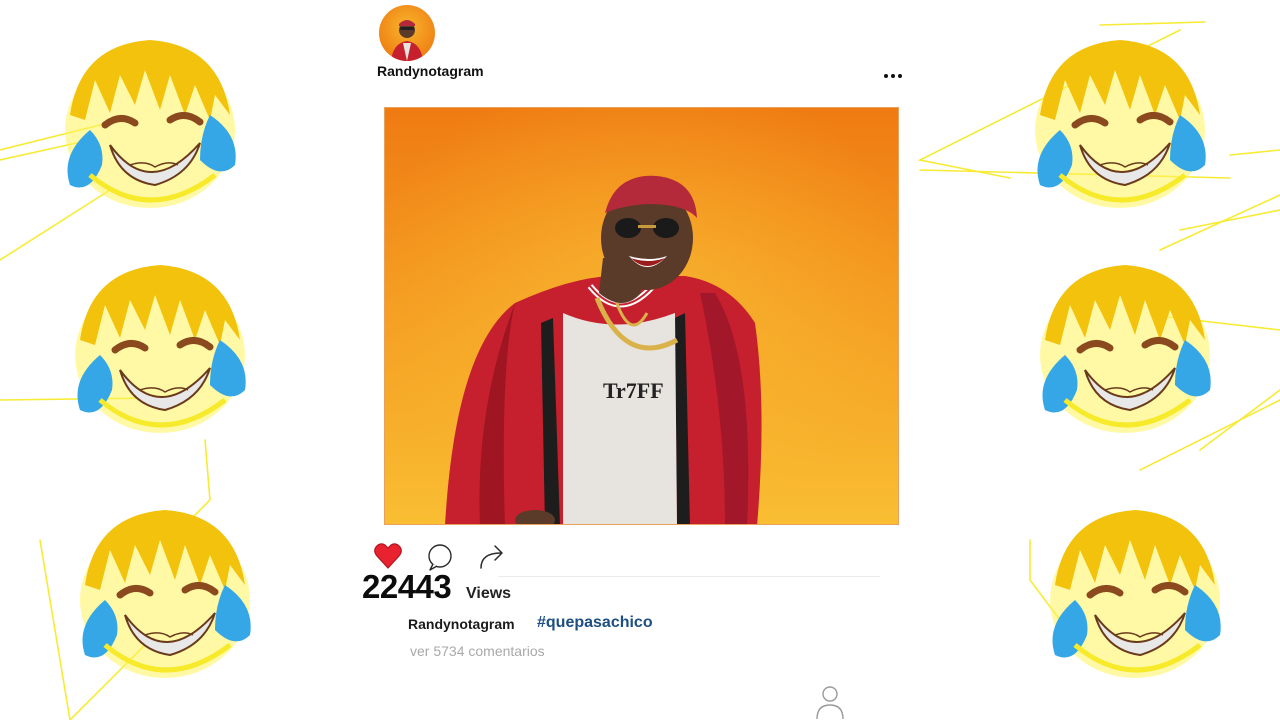  I want to click on caption-username: Randynotagram, so click(461, 624).